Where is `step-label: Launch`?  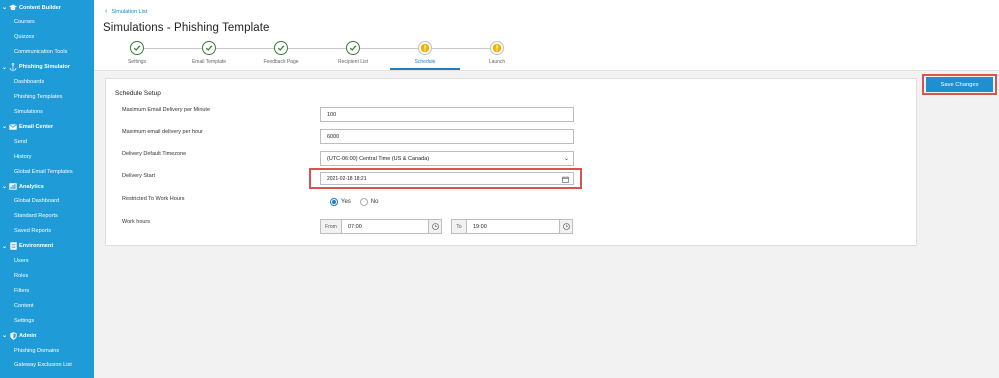
step-label: Launch is located at coordinates (497, 62).